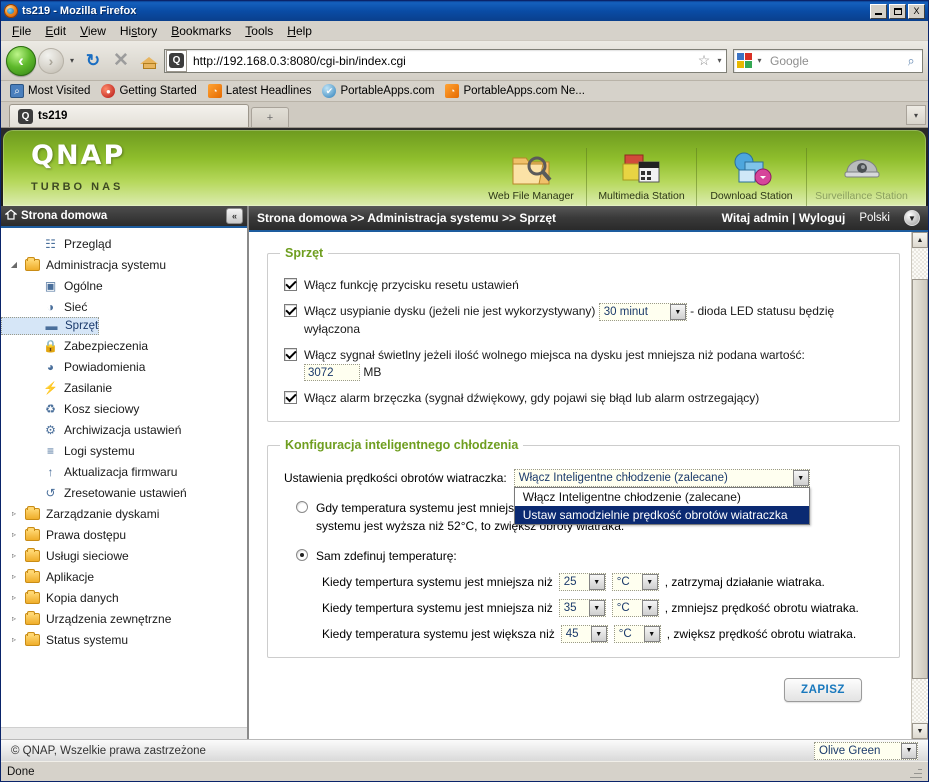  What do you see at coordinates (124, 471) in the screenshot?
I see `sidebar-item-aktualizacja-firmwaru: ↑ Aktualizacja firmwaru` at bounding box center [124, 471].